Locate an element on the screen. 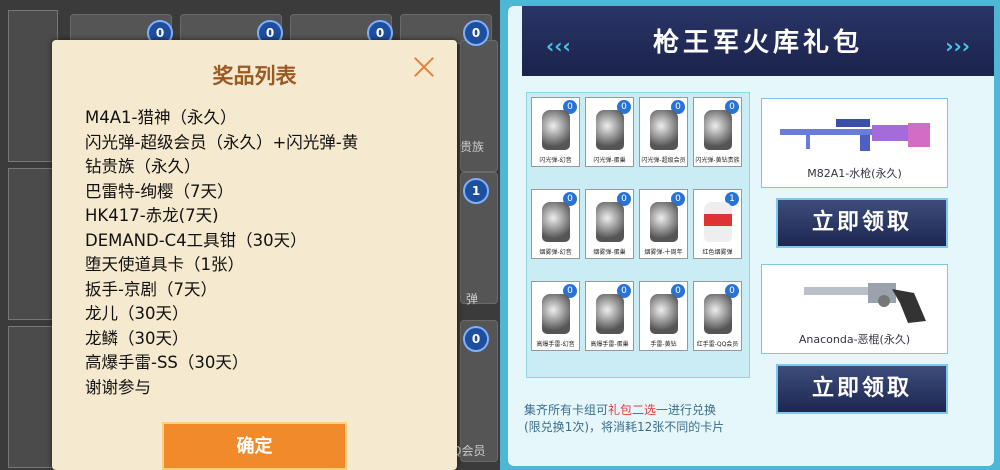 The height and width of the screenshot is (470, 1000). card-item: 0 烟雾弹-十周年 is located at coordinates (663, 224).